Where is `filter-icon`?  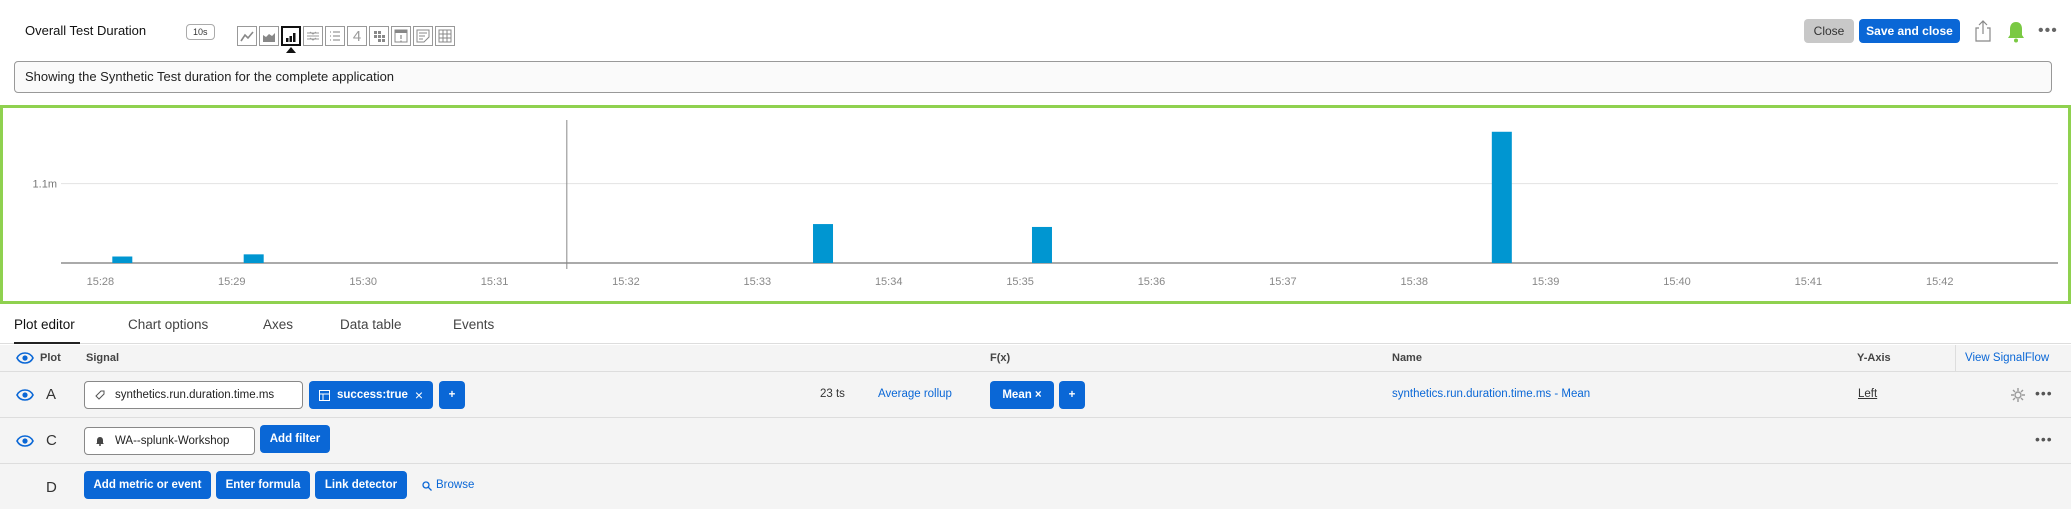
filter-icon is located at coordinates (324, 395).